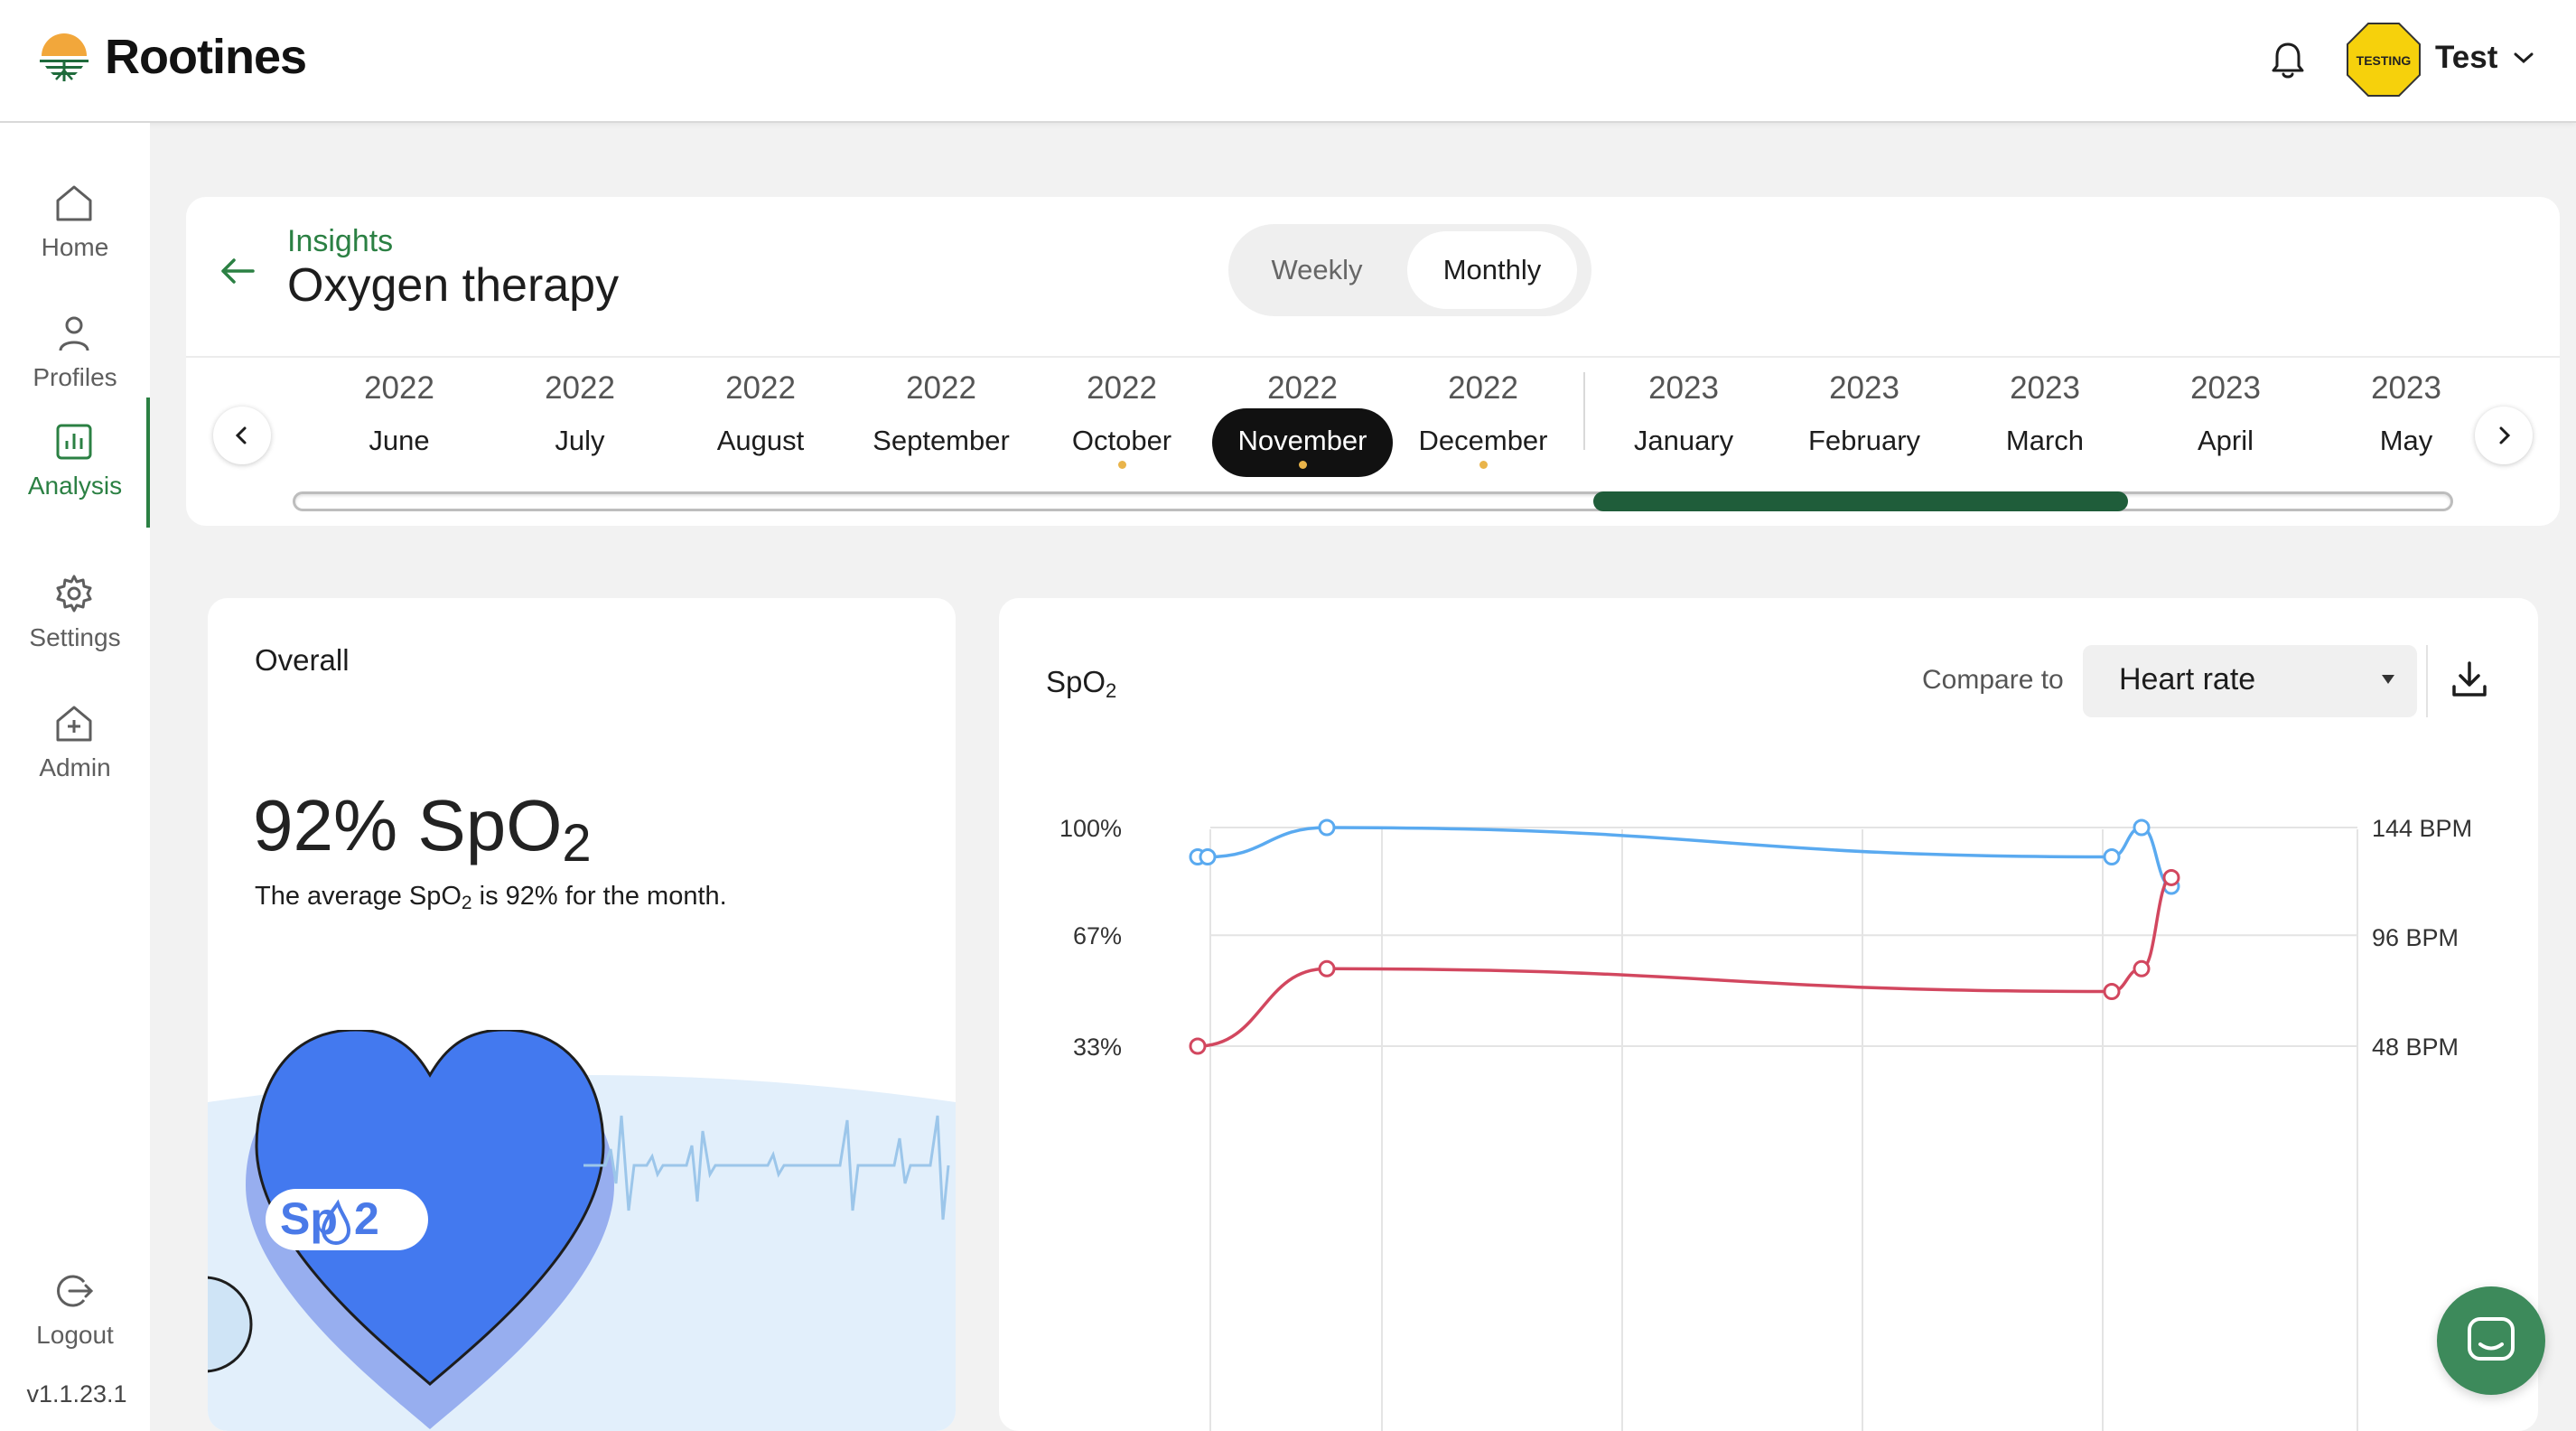 The width and height of the screenshot is (2576, 1431). I want to click on chat-icon, so click(2491, 1339).